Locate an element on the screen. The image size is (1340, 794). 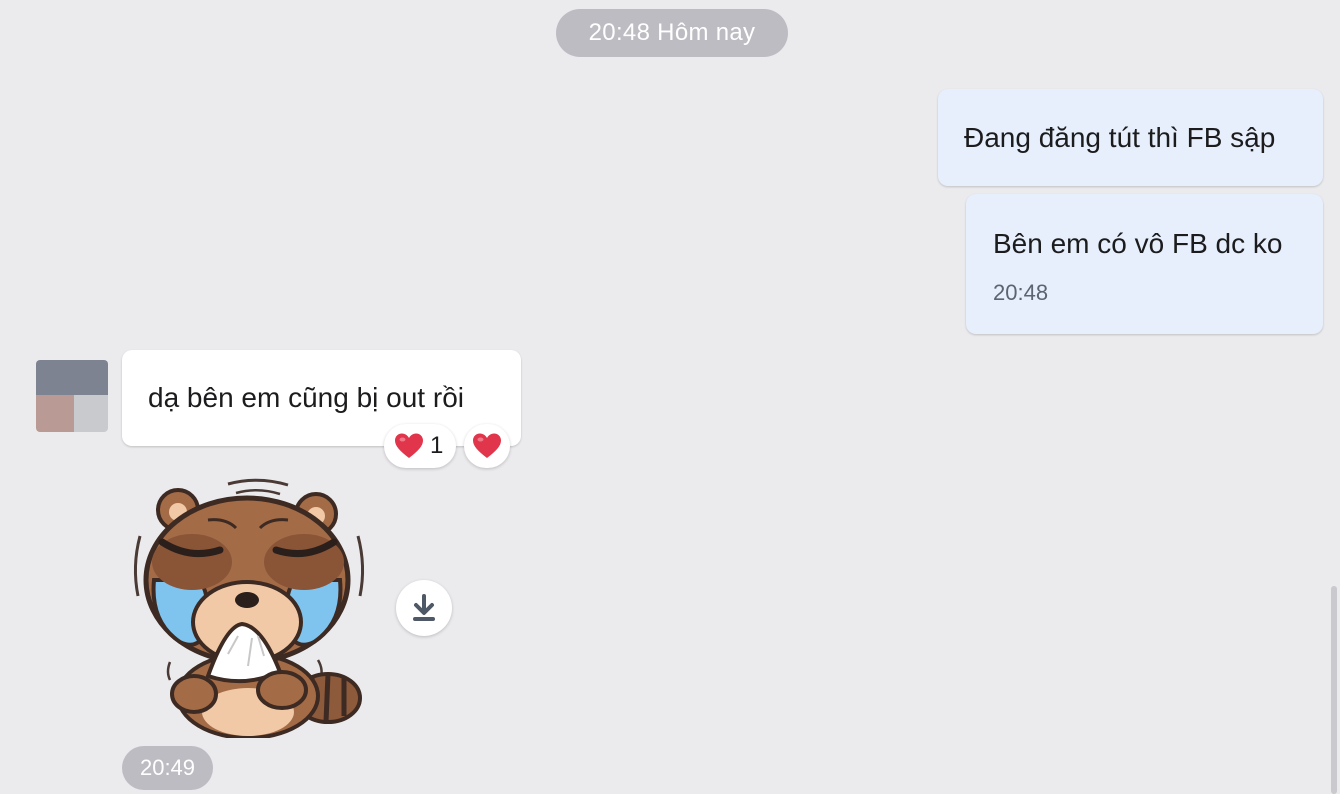
reaction-summary: 1 is located at coordinates (420, 446).